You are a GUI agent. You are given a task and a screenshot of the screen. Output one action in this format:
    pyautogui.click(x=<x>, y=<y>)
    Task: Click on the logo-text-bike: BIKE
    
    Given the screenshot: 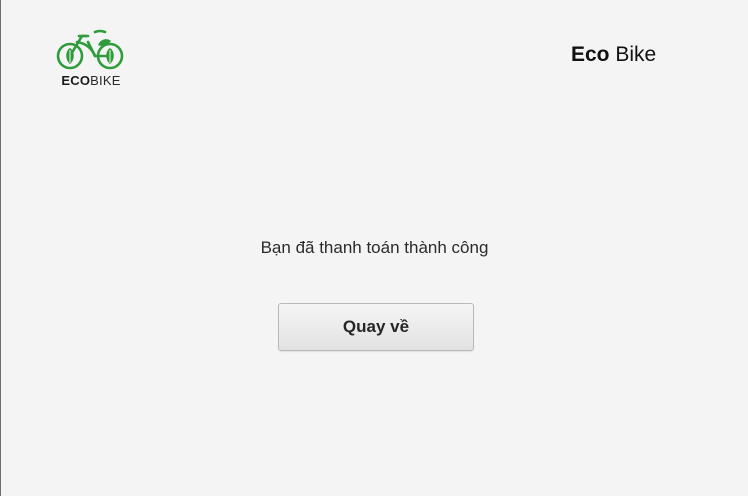 What is the action you would take?
    pyautogui.click(x=105, y=80)
    